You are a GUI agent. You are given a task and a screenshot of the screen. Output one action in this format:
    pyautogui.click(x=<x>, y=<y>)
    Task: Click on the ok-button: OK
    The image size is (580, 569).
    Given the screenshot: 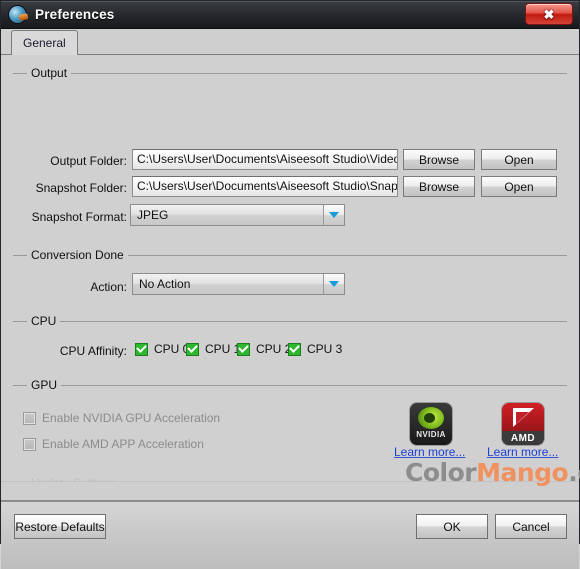 What is the action you would take?
    pyautogui.click(x=452, y=526)
    